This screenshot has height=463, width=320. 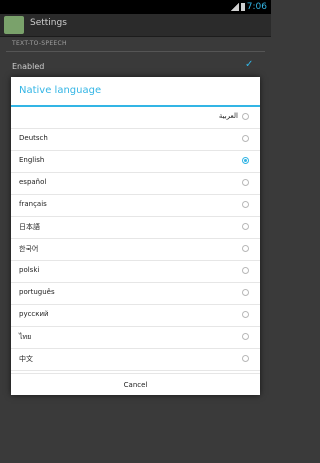 What do you see at coordinates (135, 294) in the screenshot?
I see `language-option-portugues: português` at bounding box center [135, 294].